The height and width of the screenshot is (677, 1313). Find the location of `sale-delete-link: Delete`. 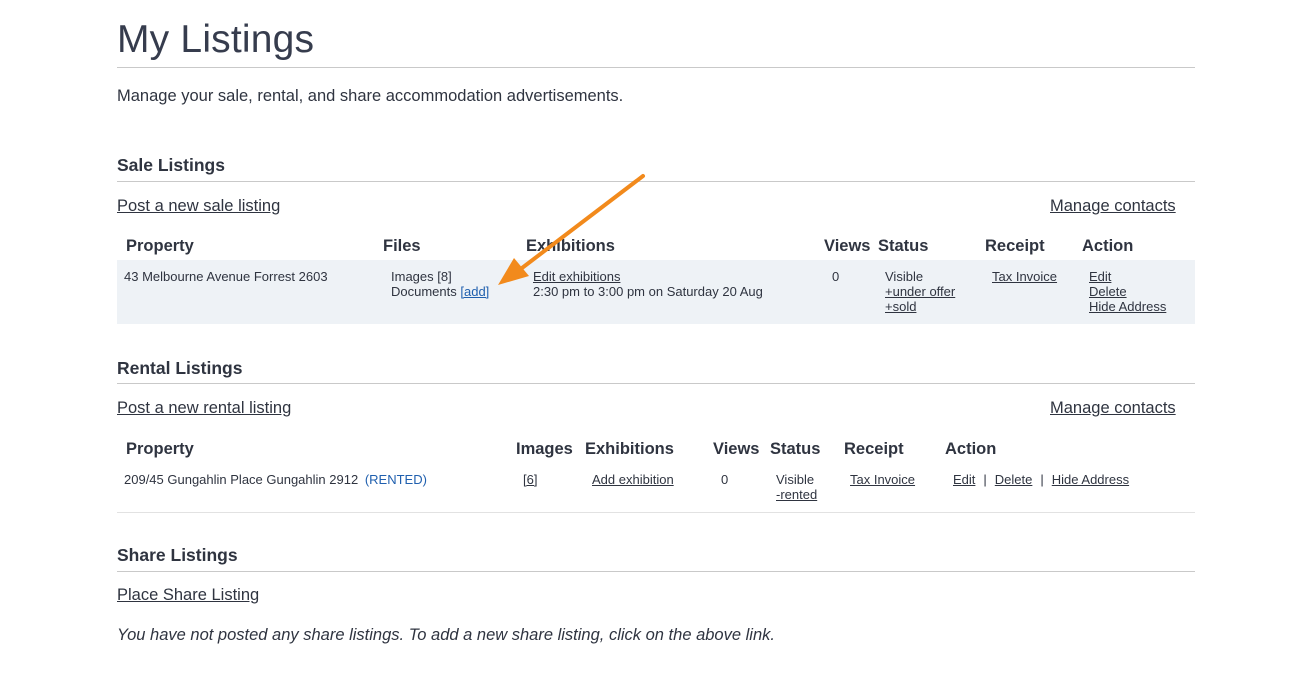

sale-delete-link: Delete is located at coordinates (1108, 291).